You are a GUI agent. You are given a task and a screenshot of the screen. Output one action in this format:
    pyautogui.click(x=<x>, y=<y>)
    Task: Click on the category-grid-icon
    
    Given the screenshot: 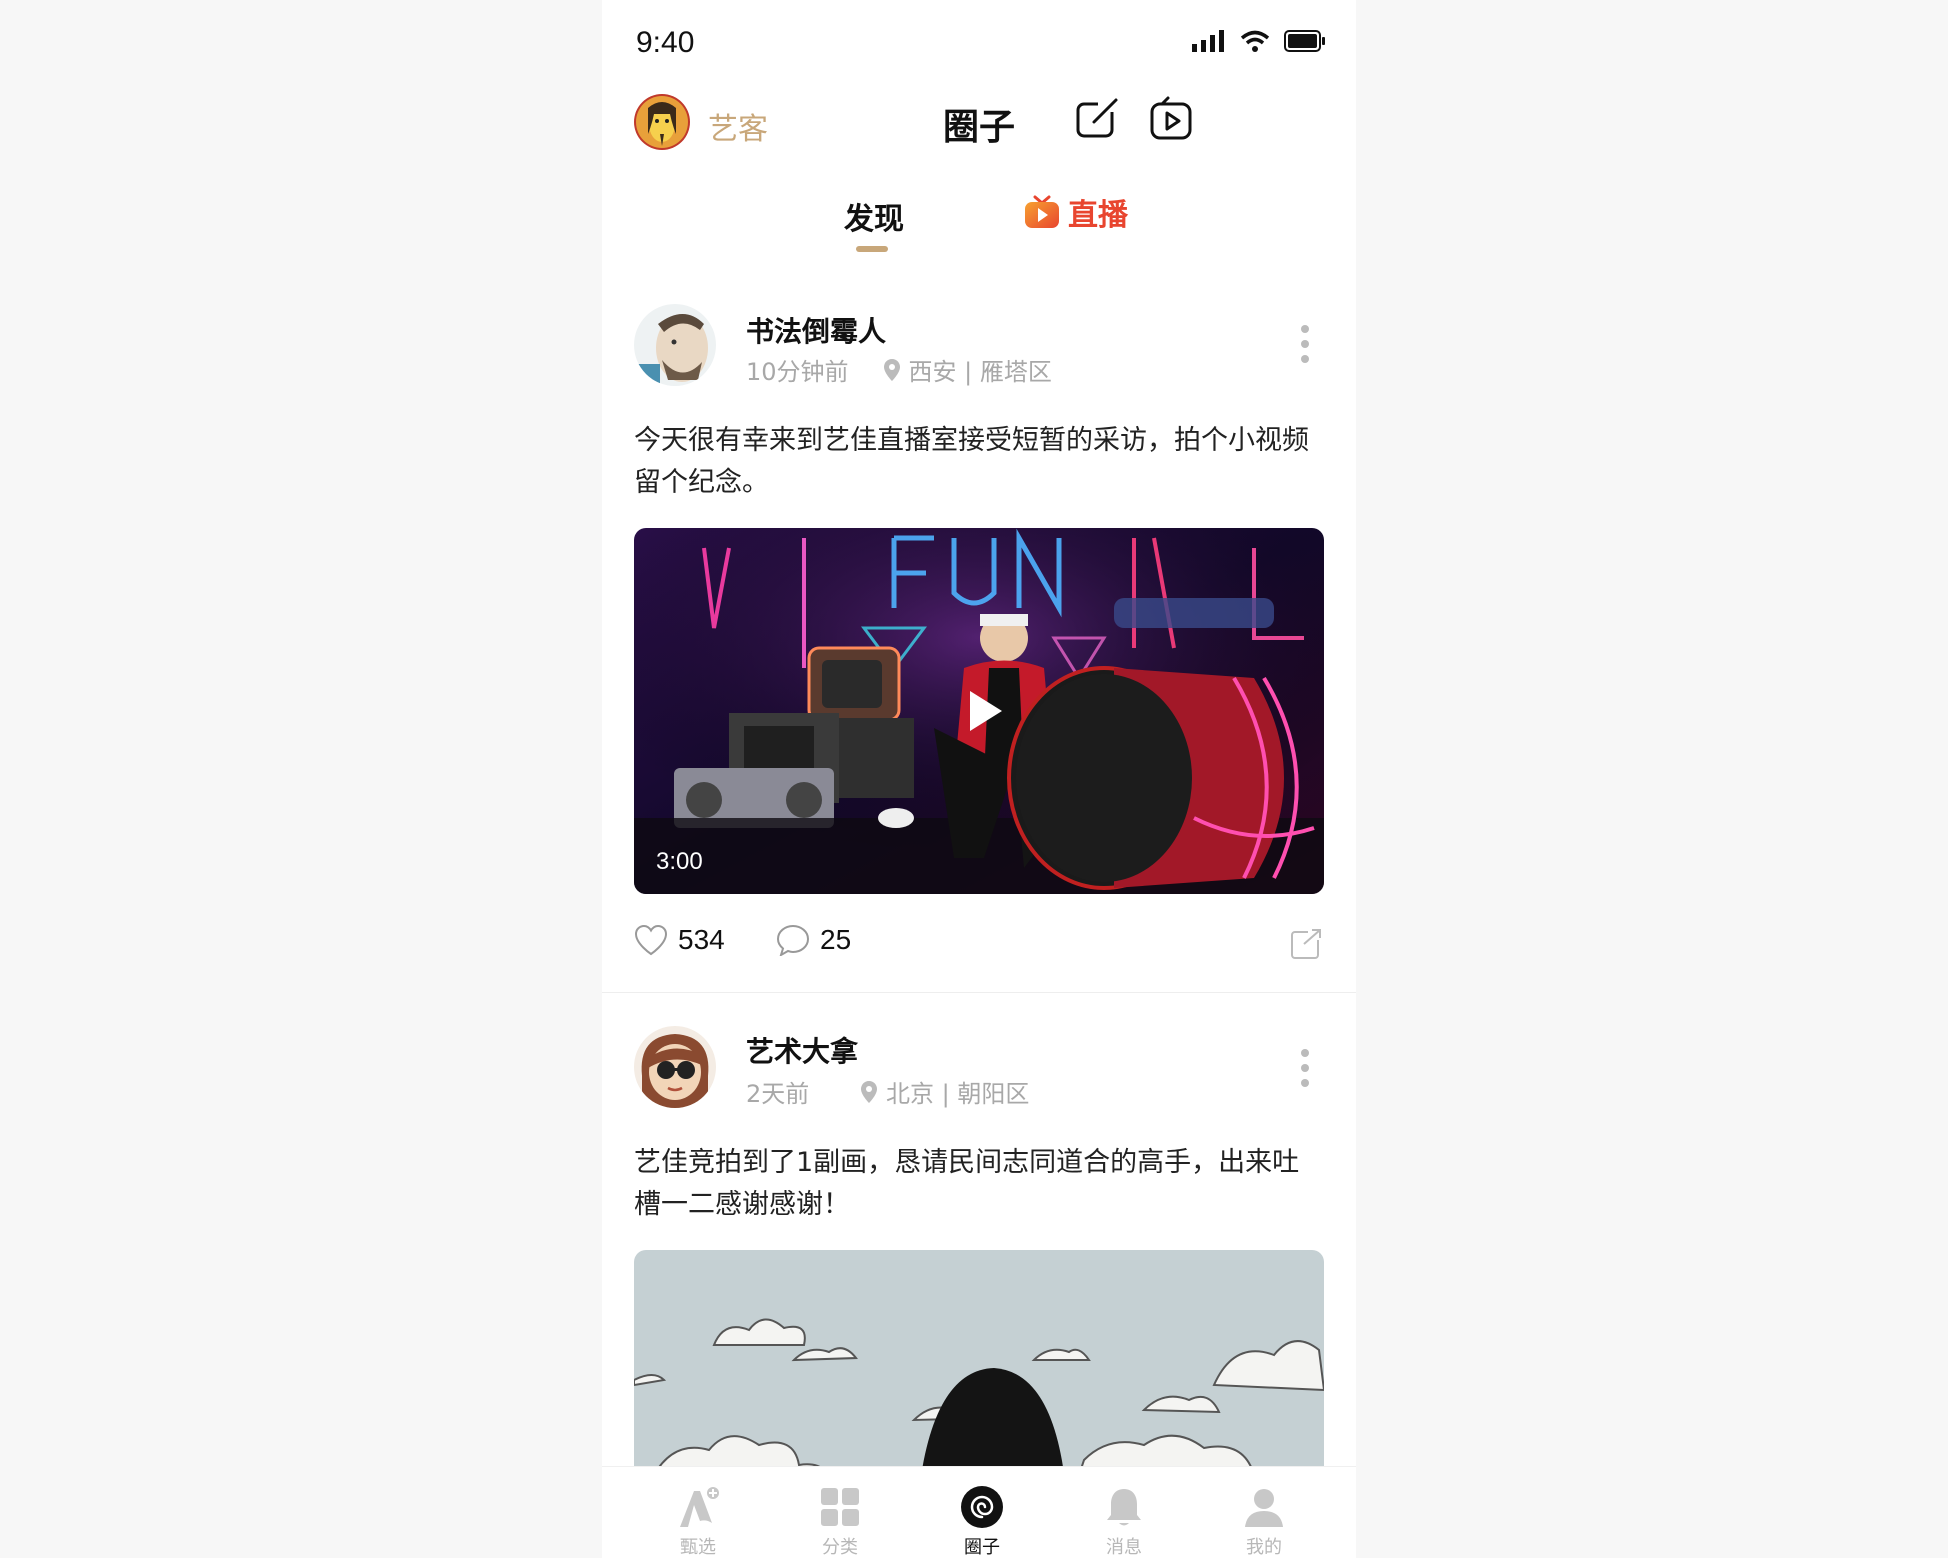 What is the action you would take?
    pyautogui.click(x=840, y=1507)
    